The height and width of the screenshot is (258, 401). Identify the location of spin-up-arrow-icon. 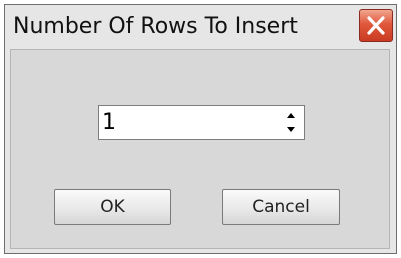
(291, 115).